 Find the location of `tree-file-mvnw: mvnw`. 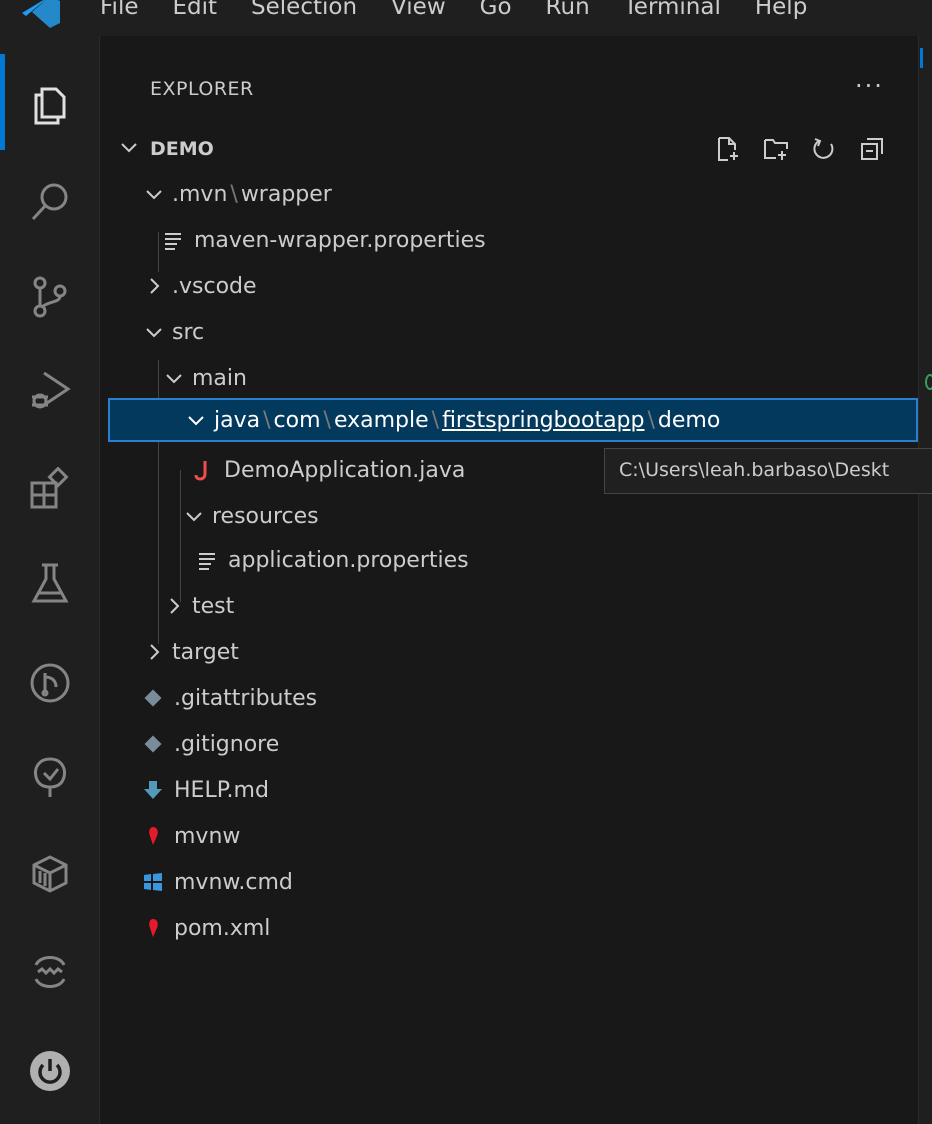

tree-file-mvnw: mvnw is located at coordinates (509, 836).